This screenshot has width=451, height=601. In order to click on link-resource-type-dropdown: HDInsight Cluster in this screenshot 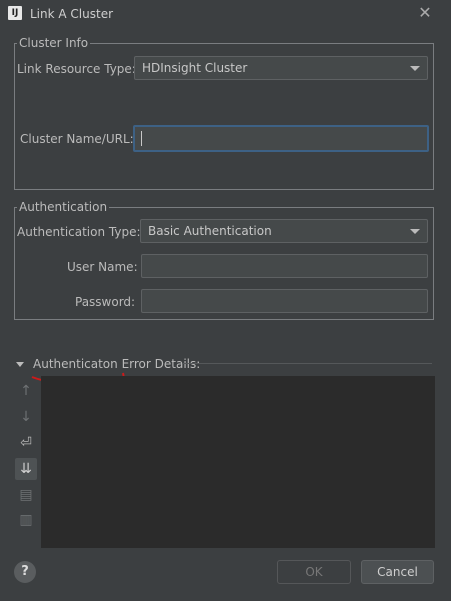, I will do `click(281, 68)`.